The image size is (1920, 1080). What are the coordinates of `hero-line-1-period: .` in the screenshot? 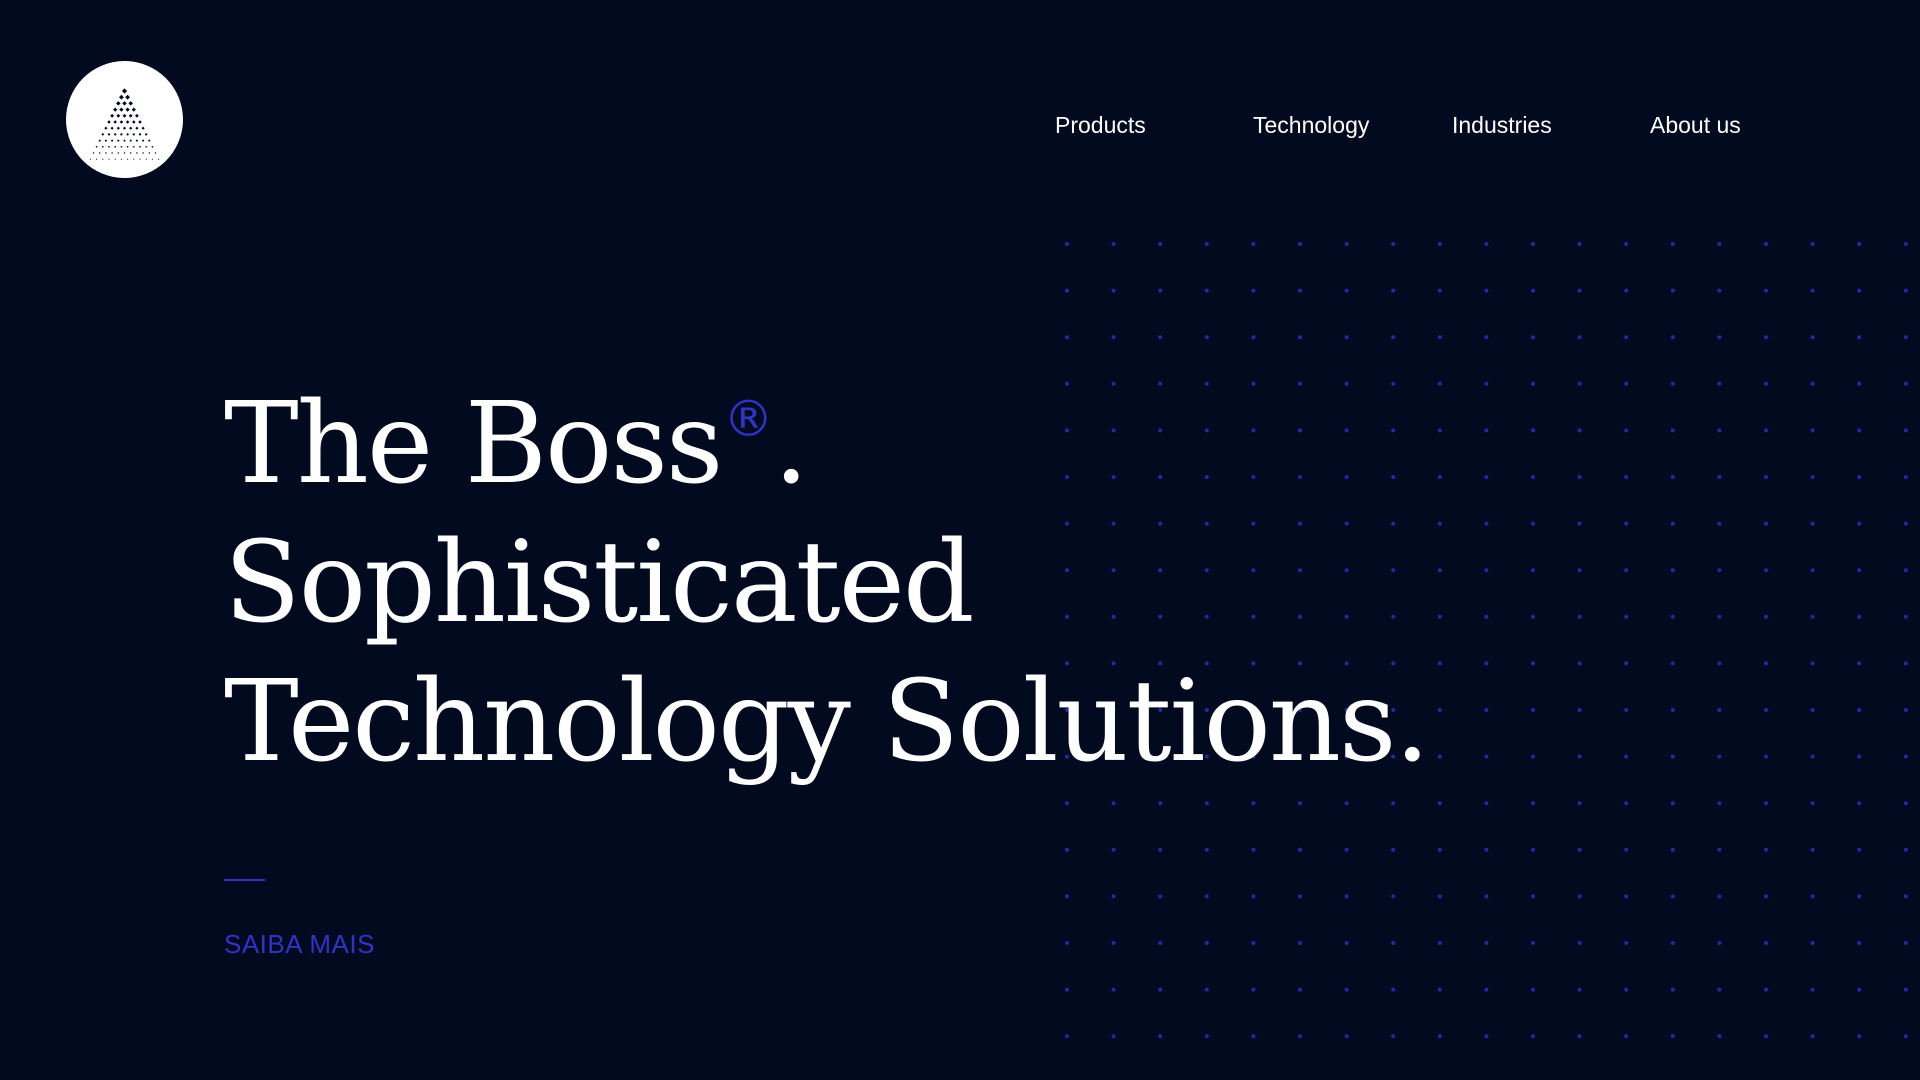 It's located at (791, 444).